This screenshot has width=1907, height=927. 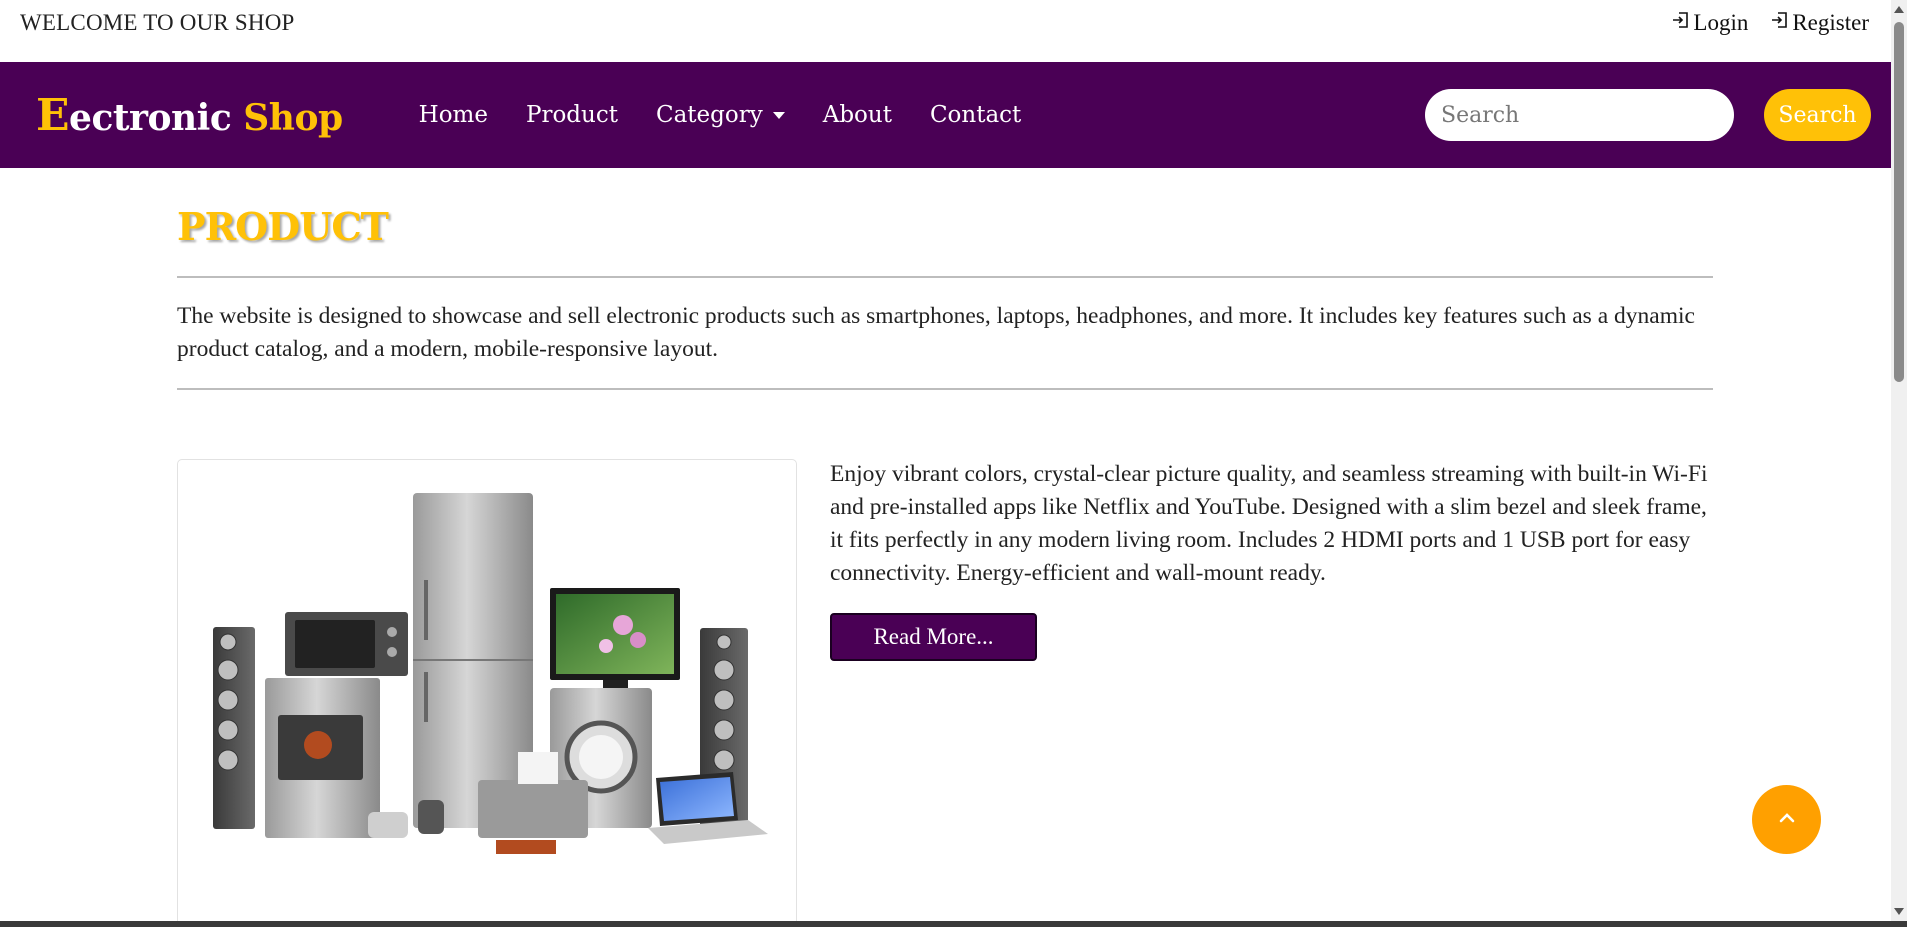 What do you see at coordinates (490, 673) in the screenshot?
I see `product-image` at bounding box center [490, 673].